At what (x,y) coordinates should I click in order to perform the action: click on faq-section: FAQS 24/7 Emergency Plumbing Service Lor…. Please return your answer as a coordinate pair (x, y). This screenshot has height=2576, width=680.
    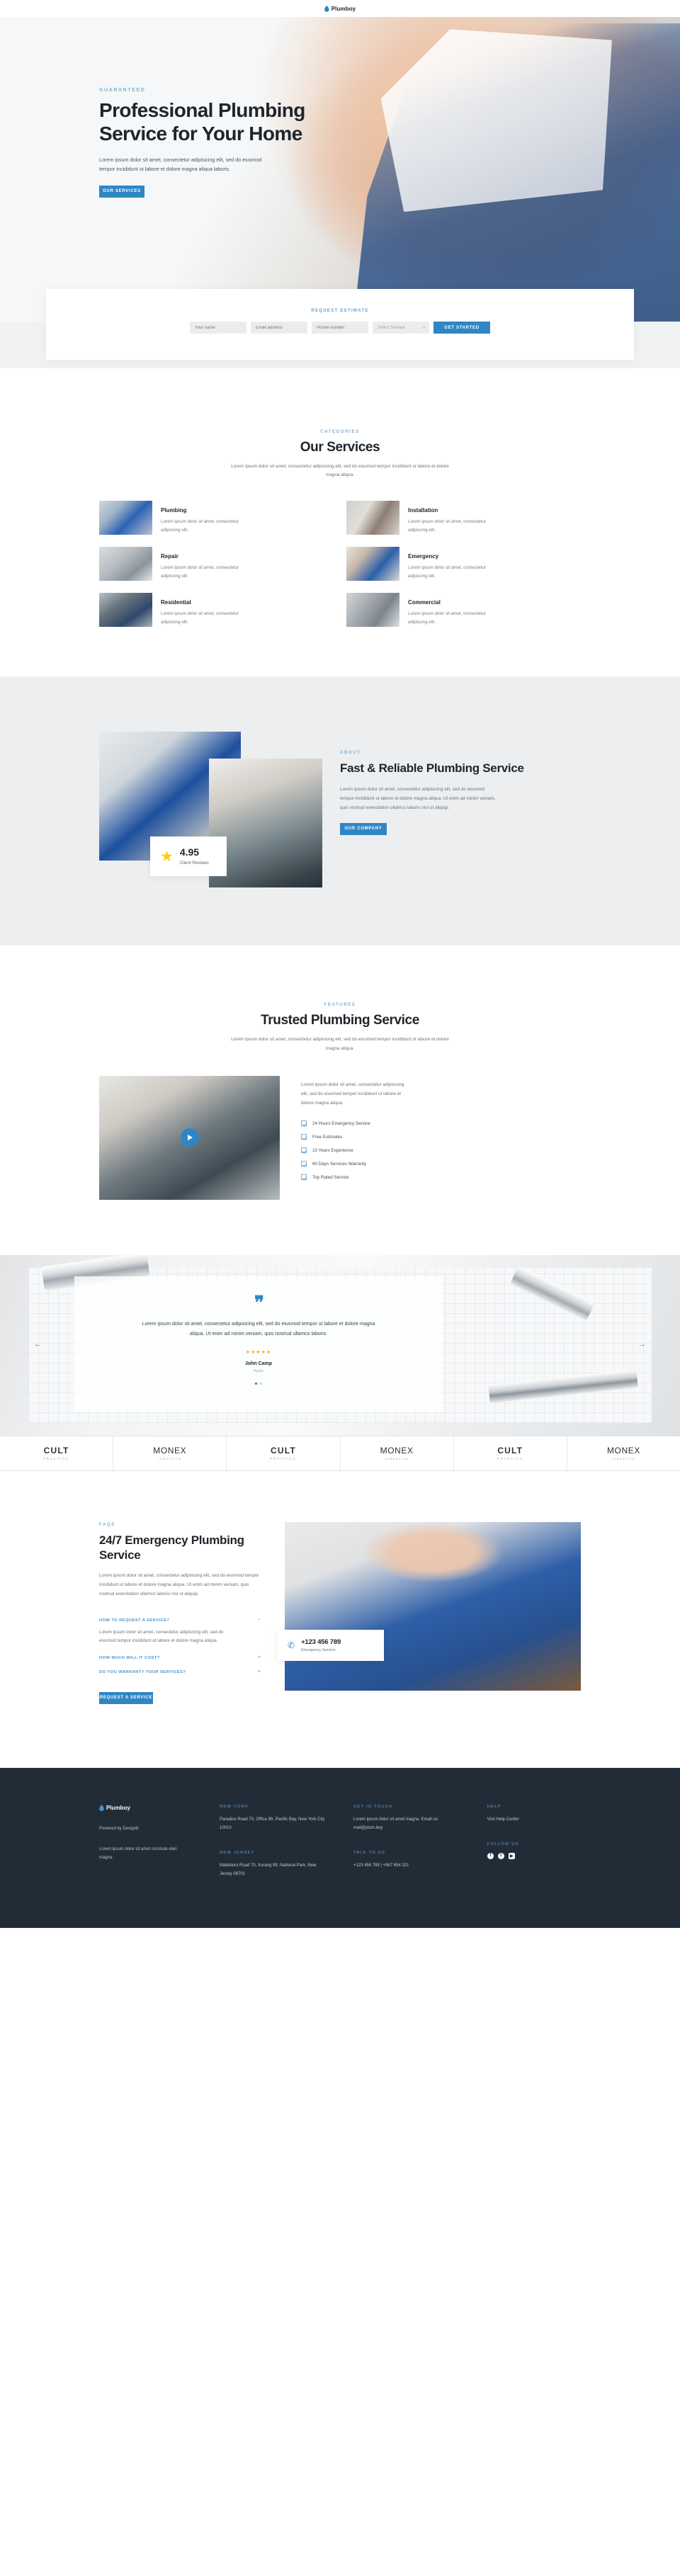
    Looking at the image, I should click on (340, 1619).